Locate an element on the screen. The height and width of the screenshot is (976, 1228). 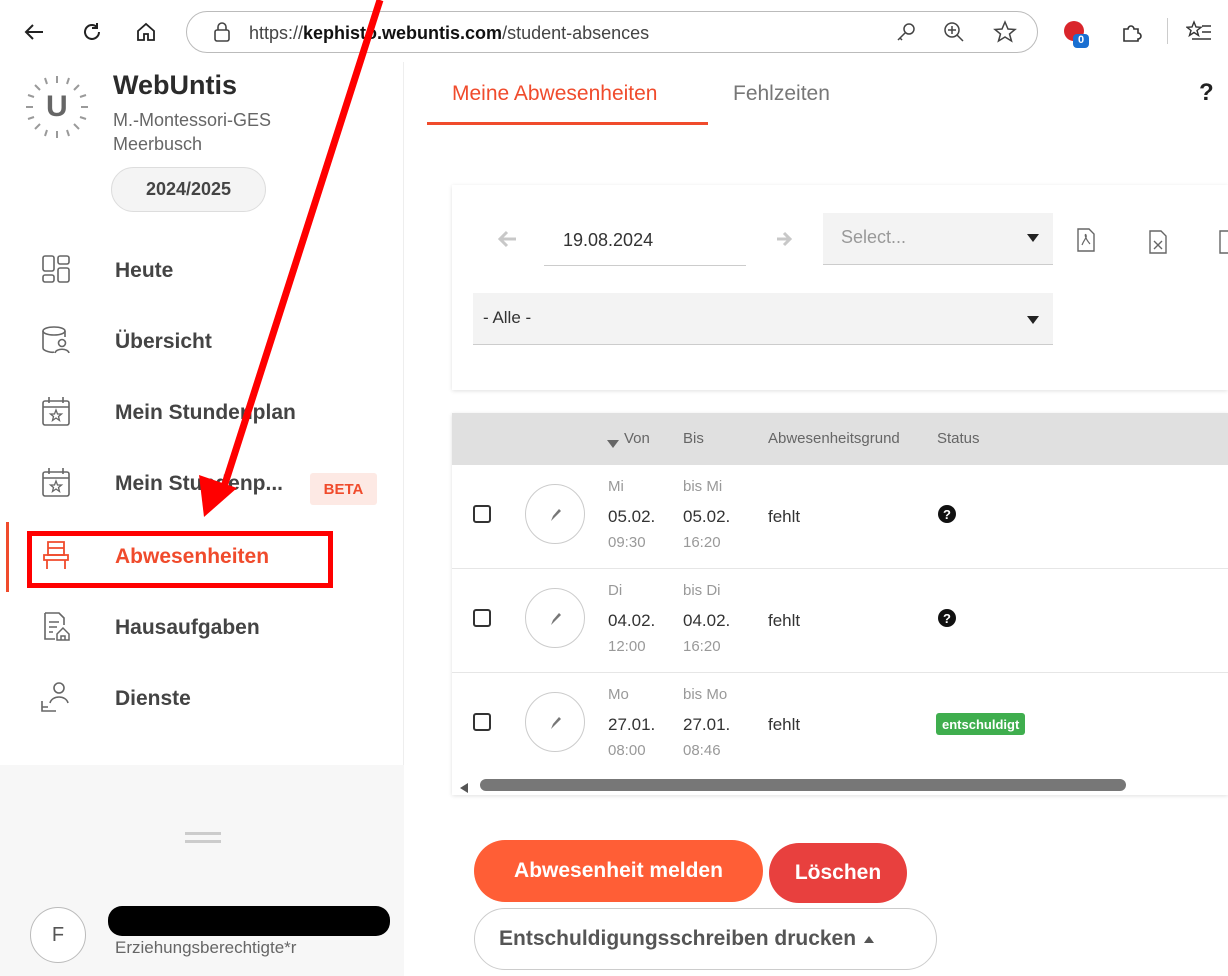
avatar: F is located at coordinates (58, 935).